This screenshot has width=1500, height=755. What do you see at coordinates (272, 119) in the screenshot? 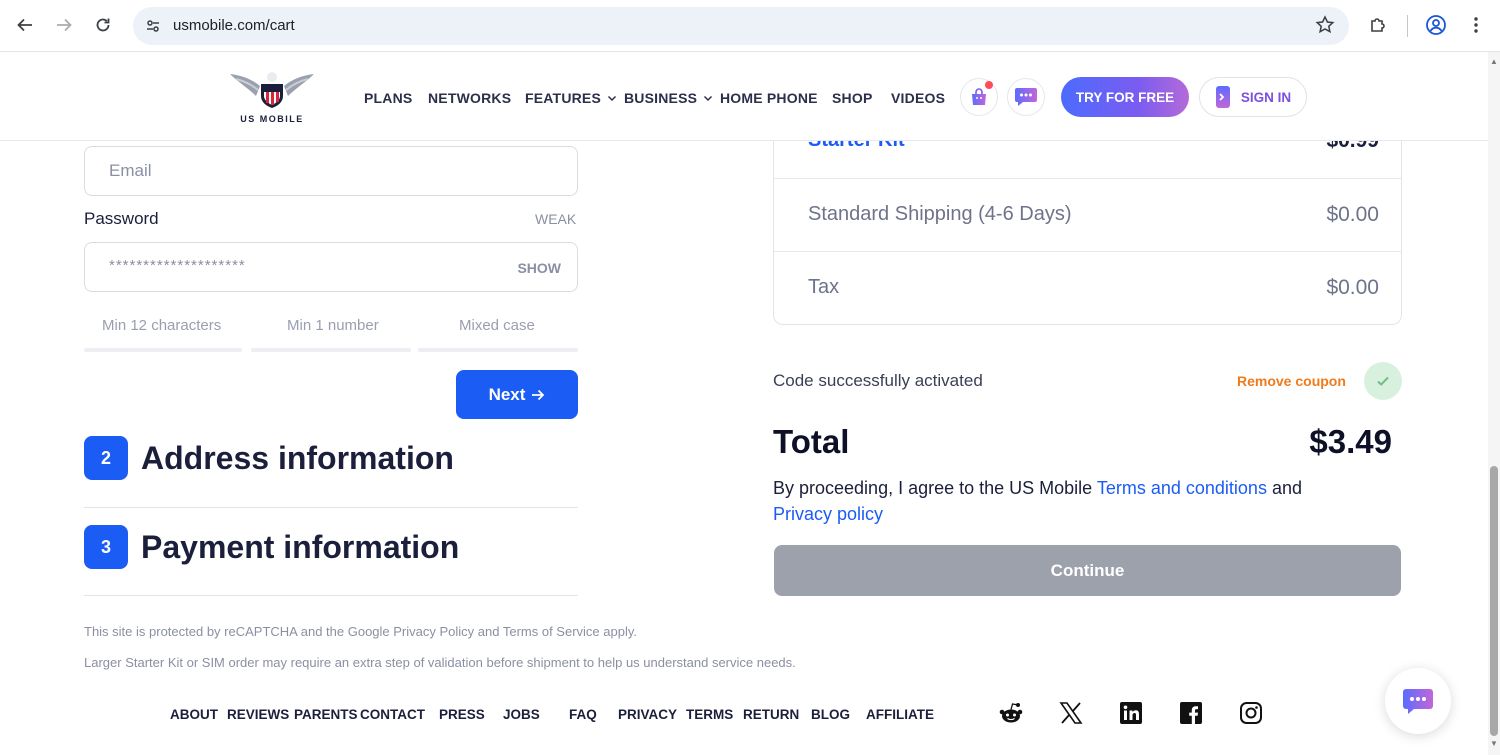
I see `logo-text: US MOBILE` at bounding box center [272, 119].